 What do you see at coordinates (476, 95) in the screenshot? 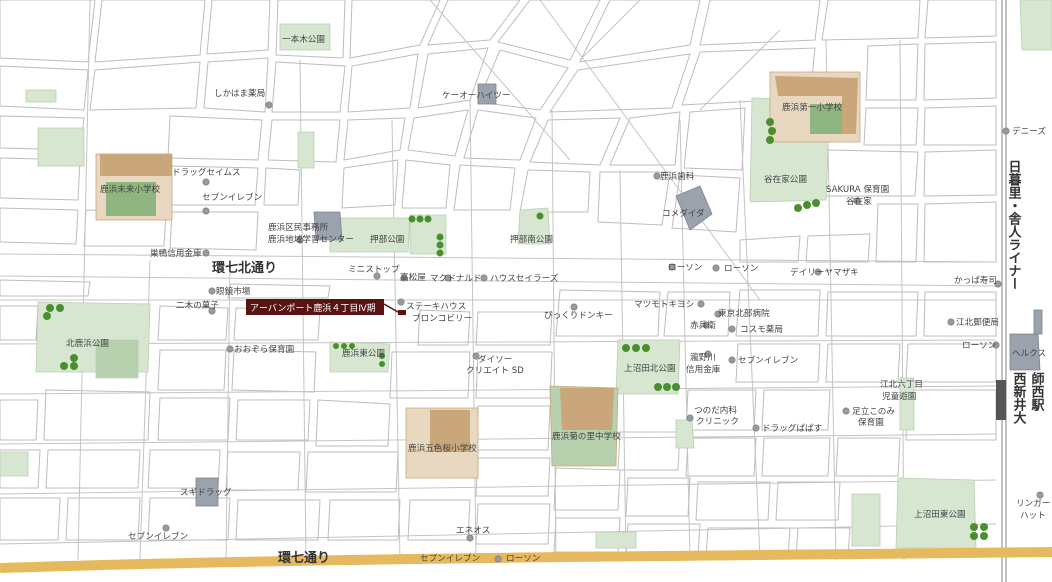
I see `label-keio-heights: ケーオーハイツー` at bounding box center [476, 95].